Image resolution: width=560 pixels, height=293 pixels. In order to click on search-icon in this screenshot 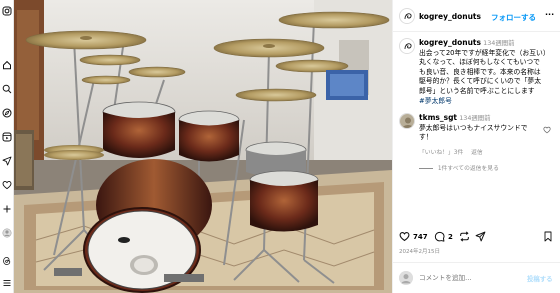, I will do `click(7, 89)`.